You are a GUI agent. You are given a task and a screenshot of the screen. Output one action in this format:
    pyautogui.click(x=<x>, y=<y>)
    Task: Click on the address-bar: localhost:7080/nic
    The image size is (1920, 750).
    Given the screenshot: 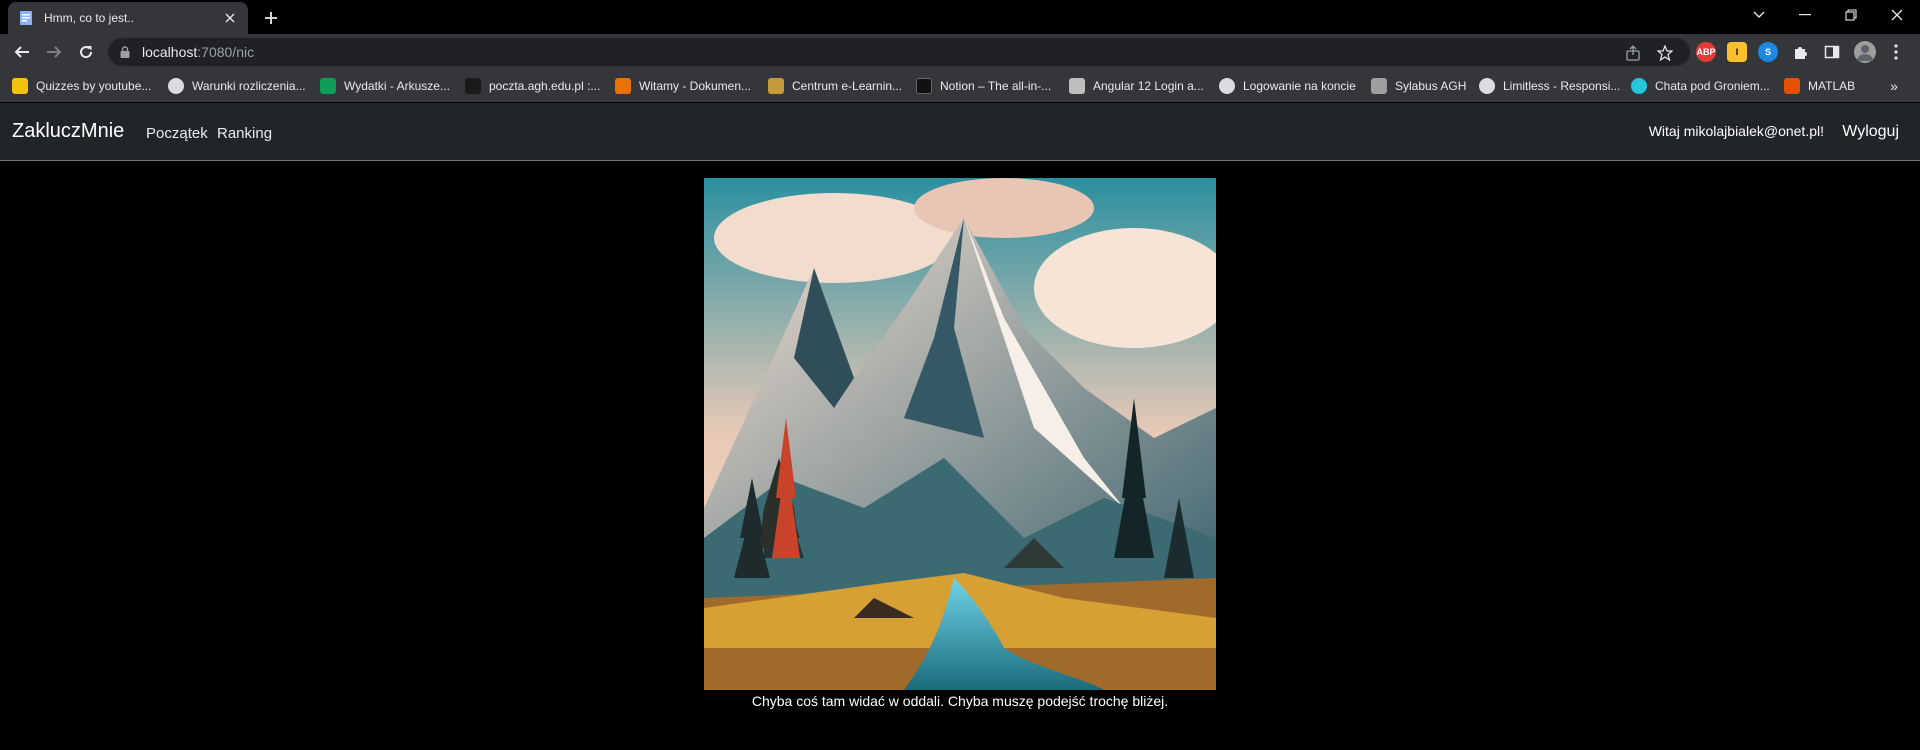 What is the action you would take?
    pyautogui.click(x=899, y=52)
    